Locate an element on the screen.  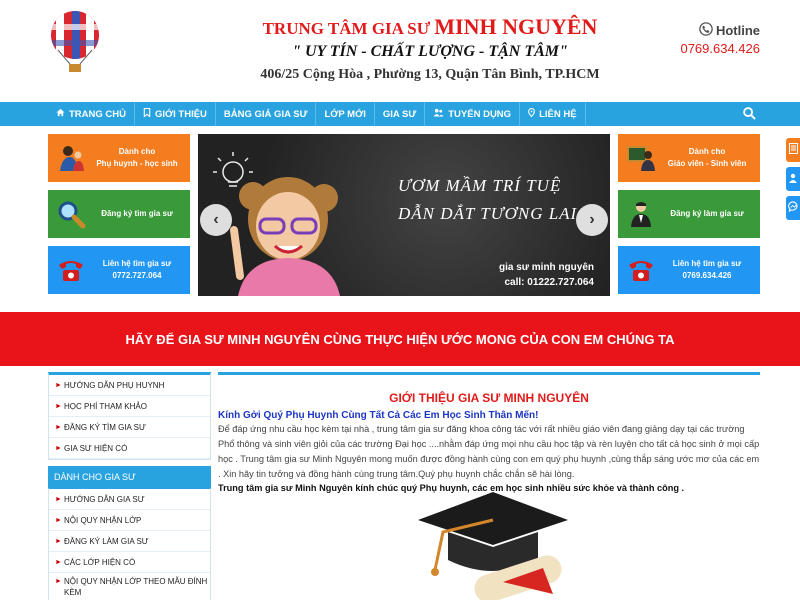
tile-line: Đăng ký tìm gia sư is located at coordinates (137, 213).